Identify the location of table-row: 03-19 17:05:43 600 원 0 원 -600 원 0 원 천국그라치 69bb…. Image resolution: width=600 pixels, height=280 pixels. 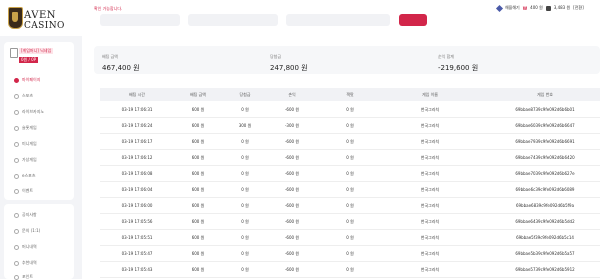
(350, 269).